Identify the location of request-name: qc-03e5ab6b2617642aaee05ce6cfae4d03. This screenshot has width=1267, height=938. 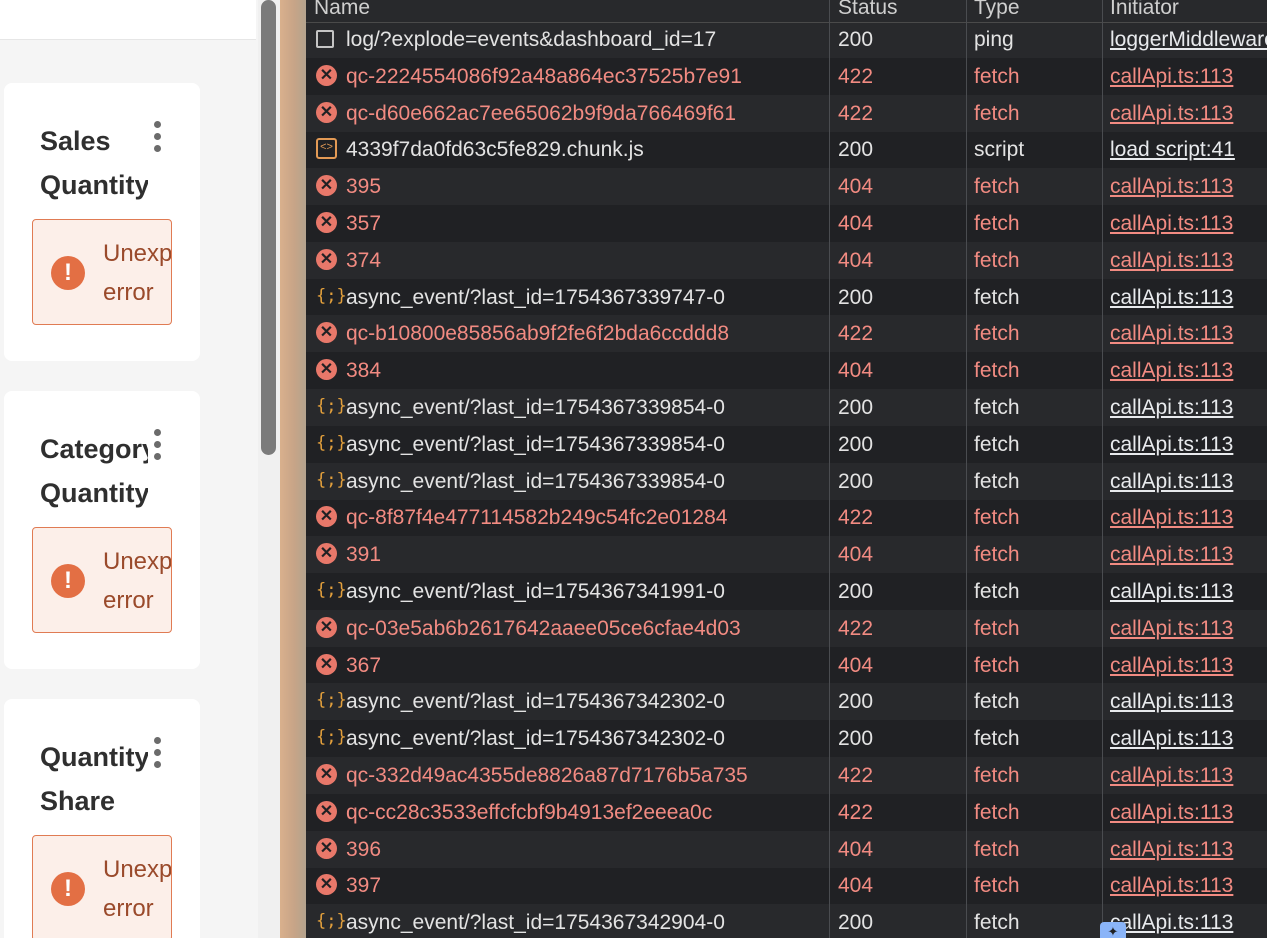
(543, 628).